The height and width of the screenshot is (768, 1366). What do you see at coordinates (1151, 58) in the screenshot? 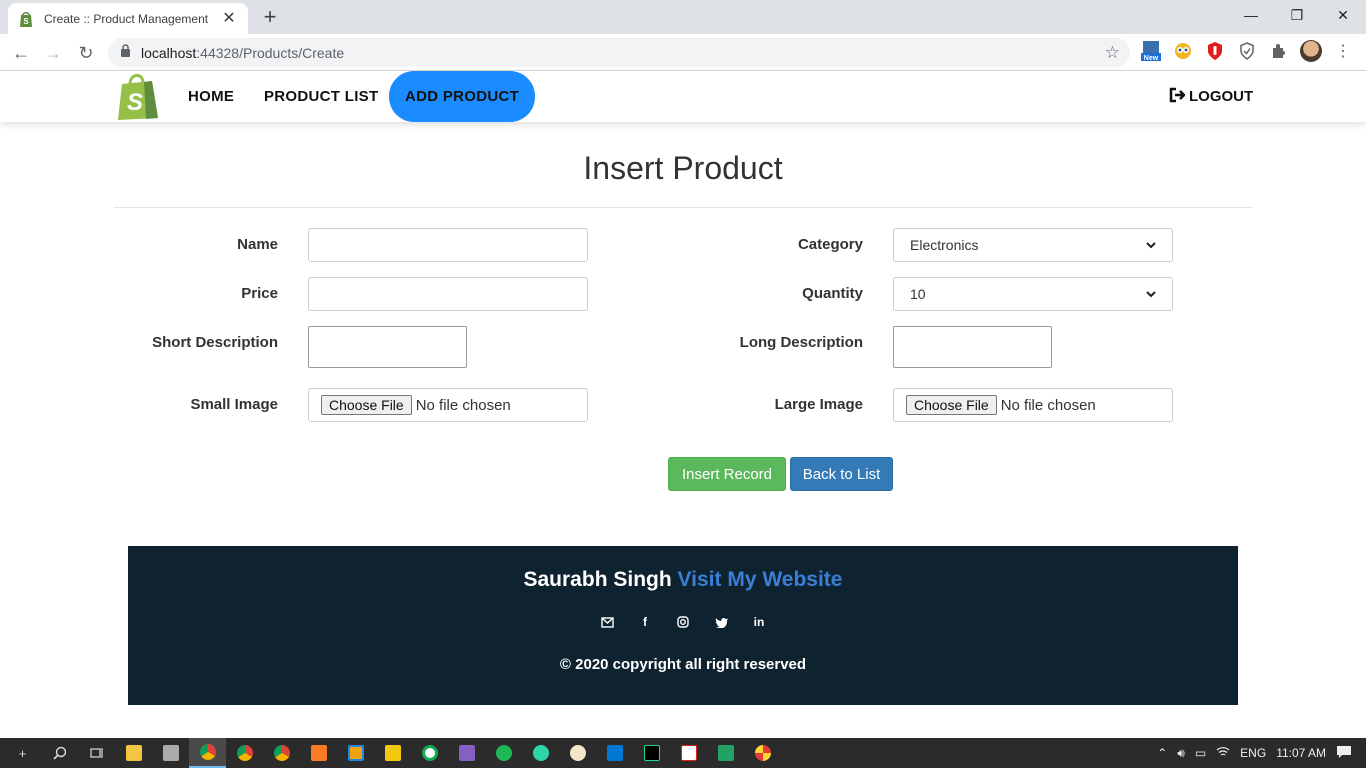
I see `svg-text: New` at bounding box center [1151, 58].